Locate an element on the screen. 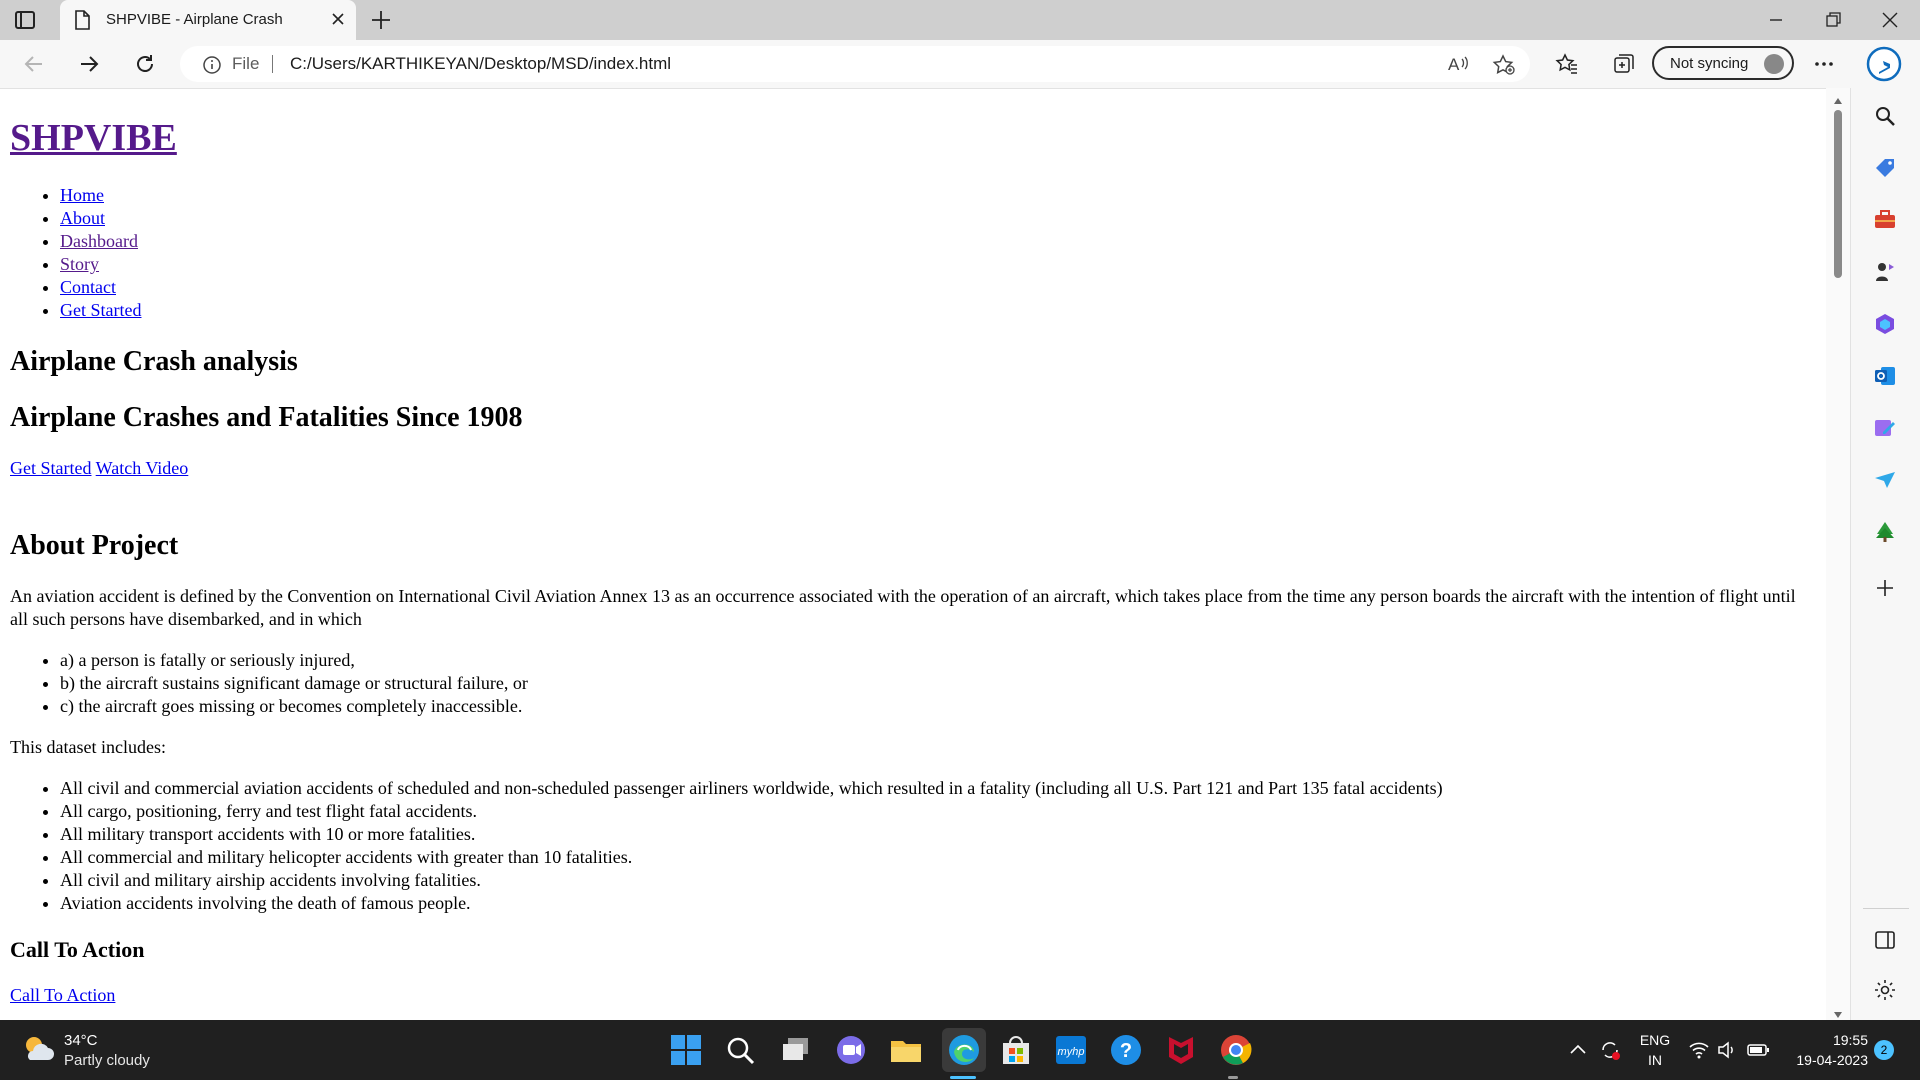 The width and height of the screenshot is (1920, 1080). forward-icon is located at coordinates (89, 66).